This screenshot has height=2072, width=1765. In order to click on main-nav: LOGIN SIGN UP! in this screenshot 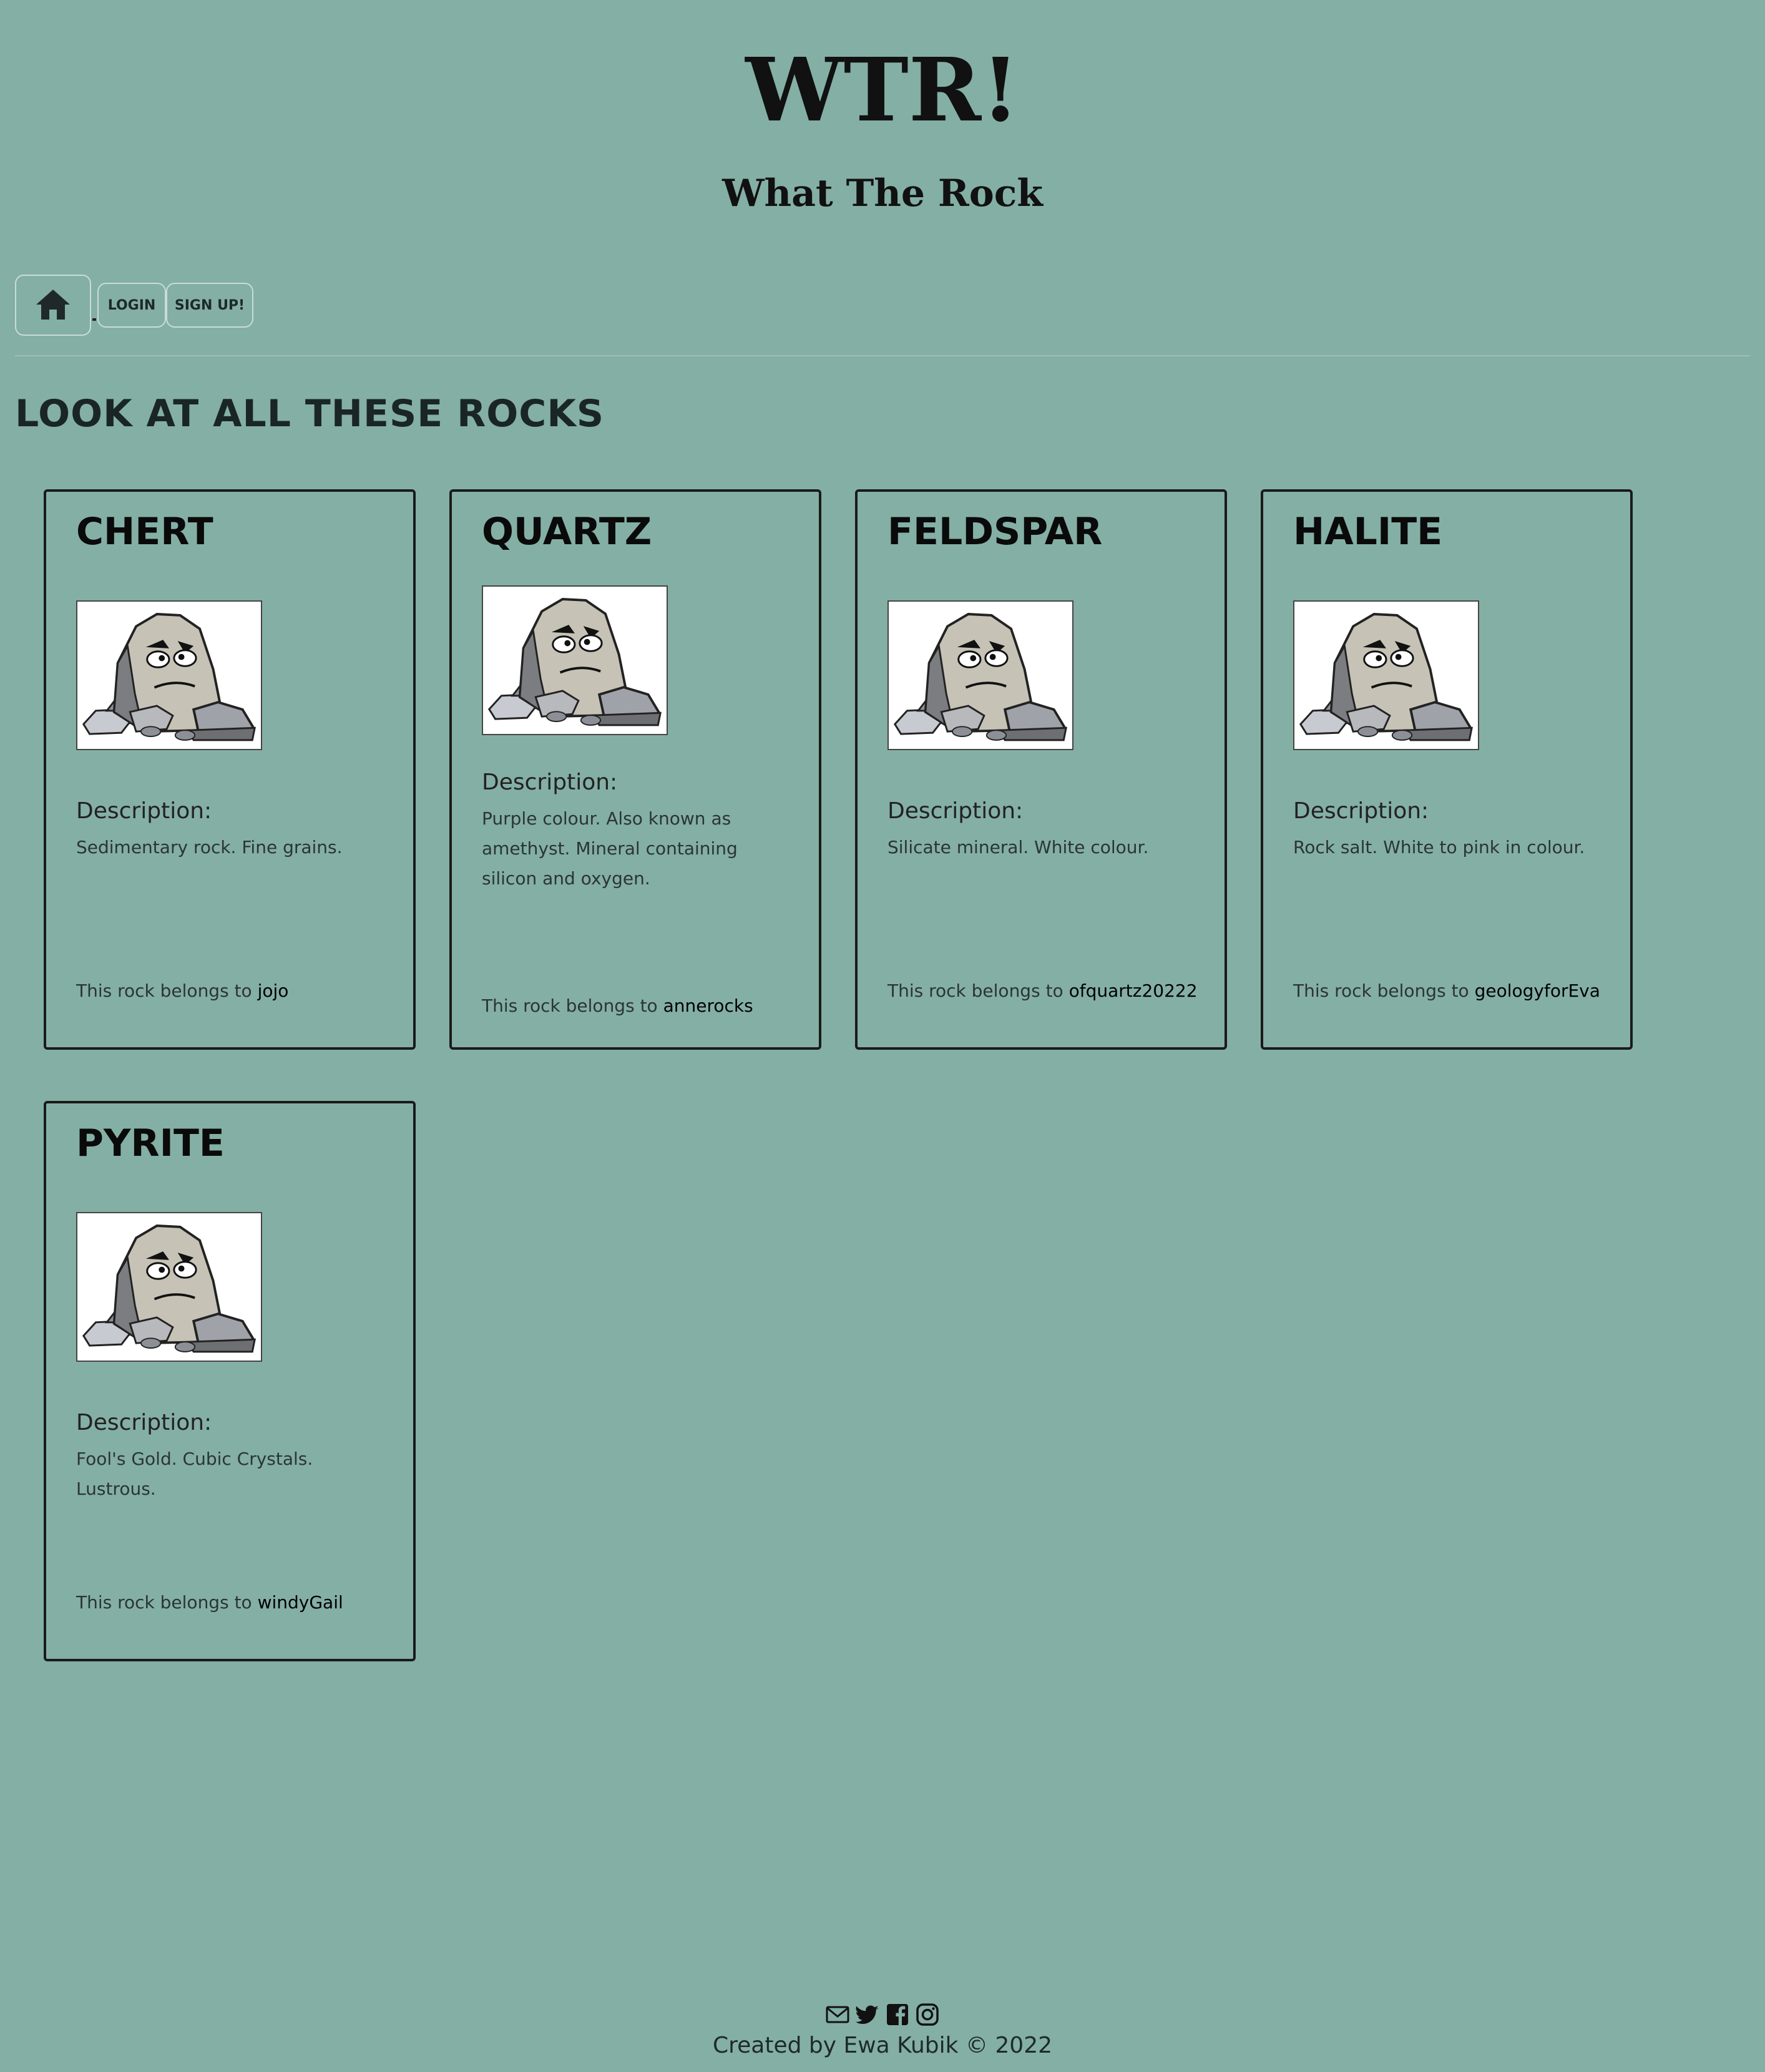, I will do `click(134, 305)`.